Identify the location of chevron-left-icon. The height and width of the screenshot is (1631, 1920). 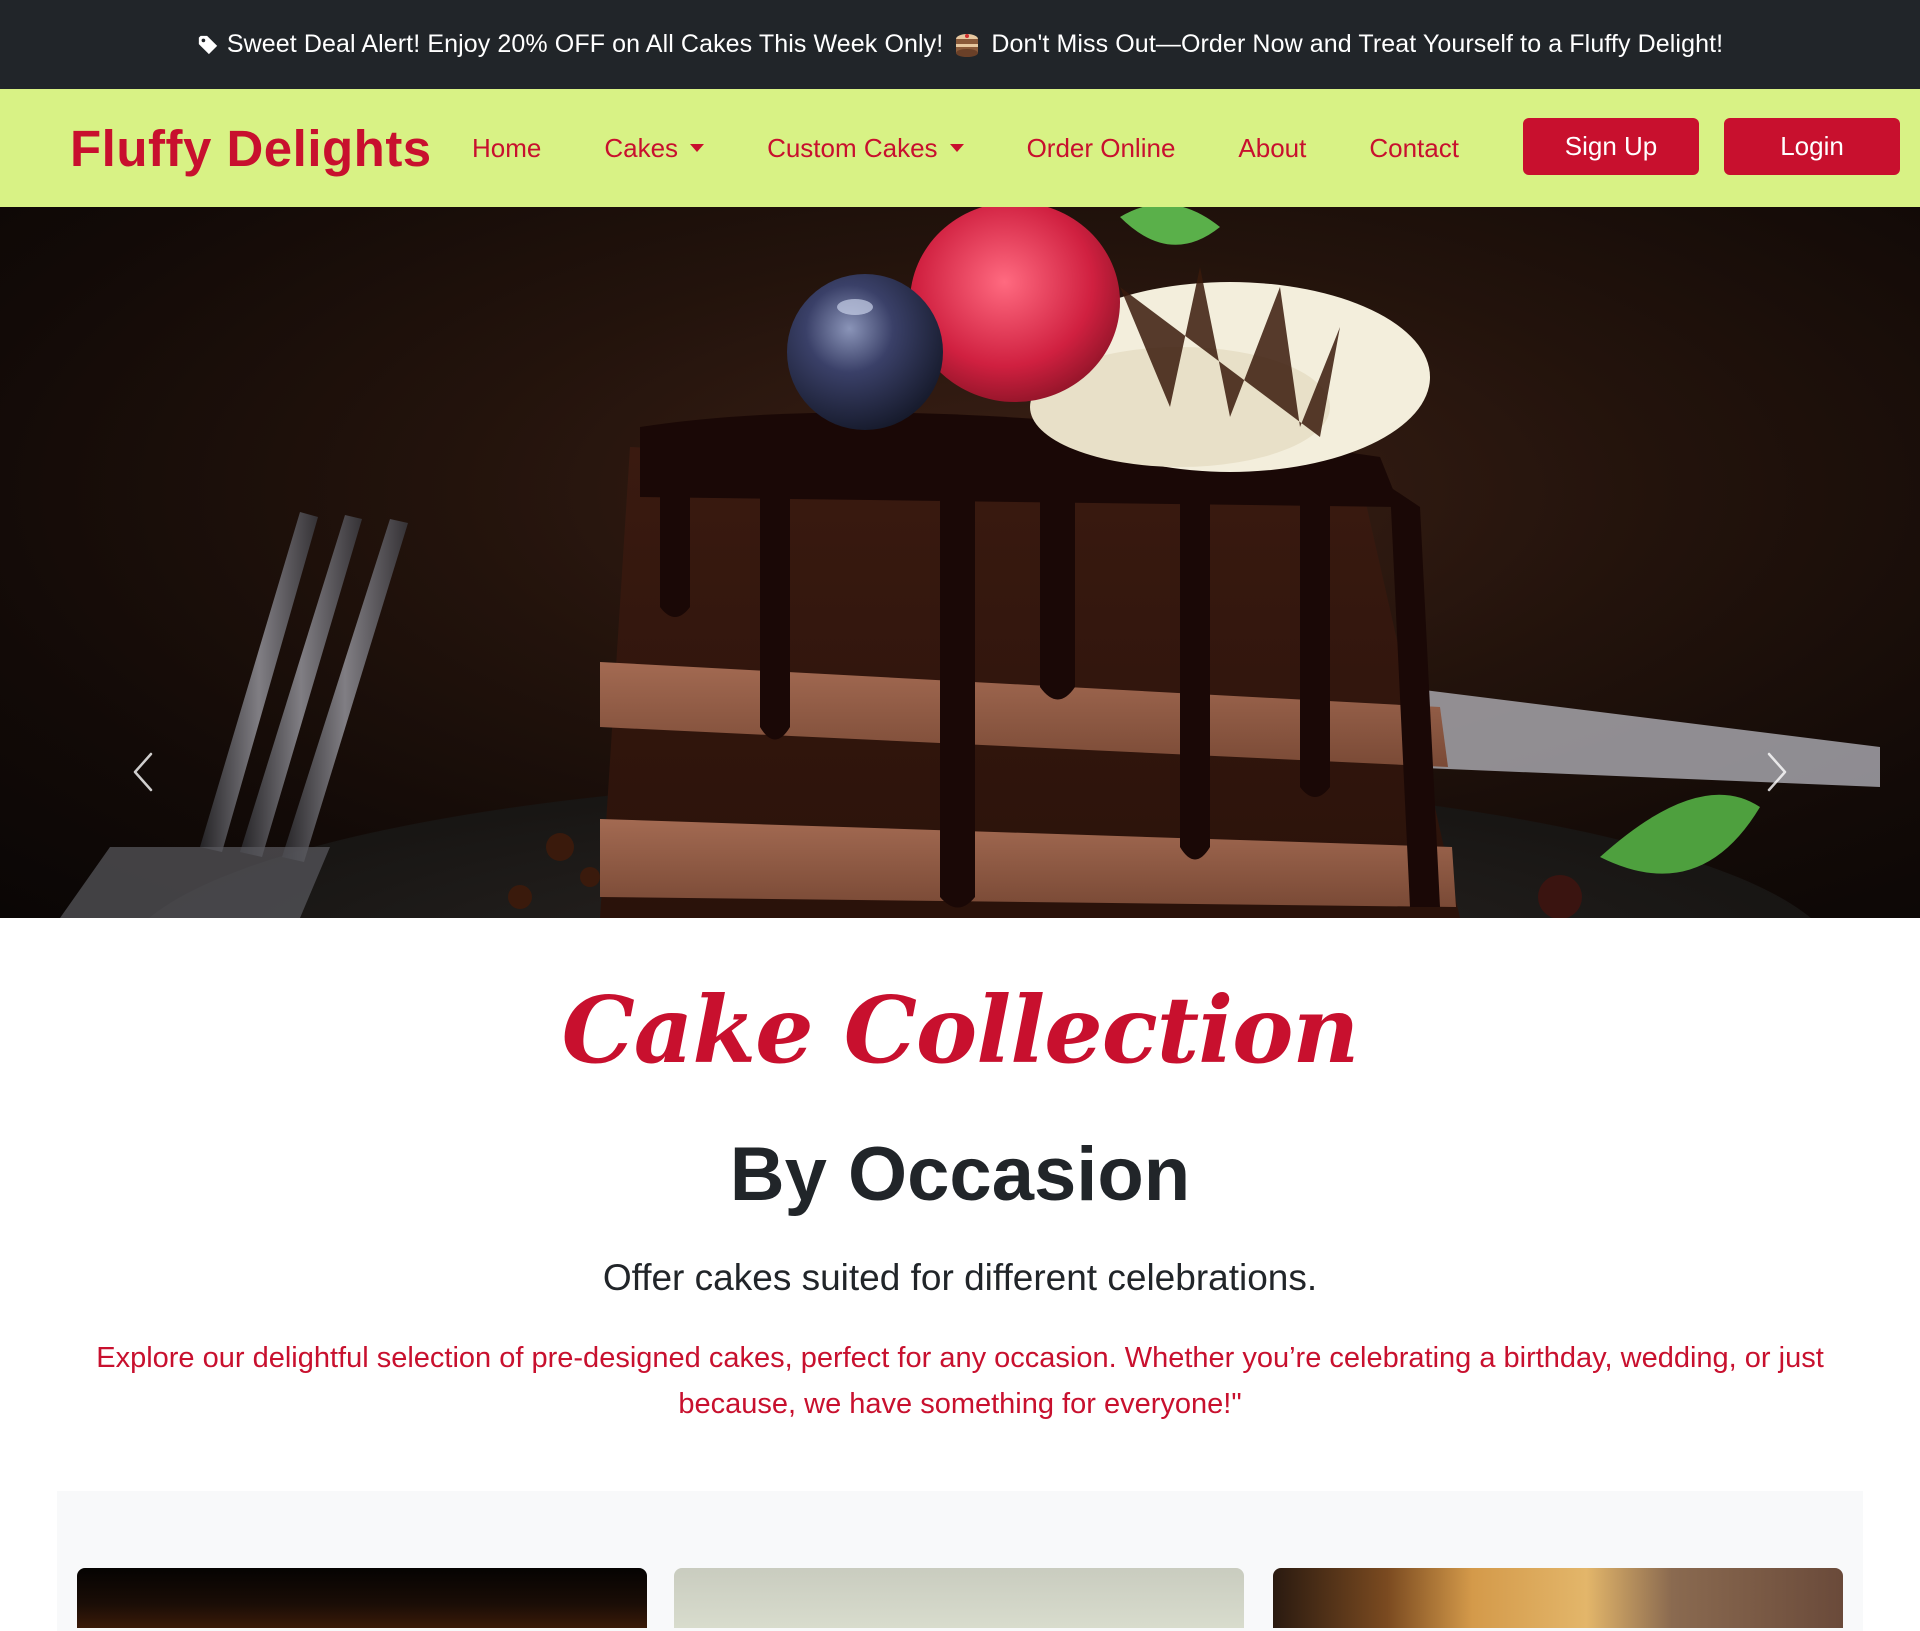
(143, 772).